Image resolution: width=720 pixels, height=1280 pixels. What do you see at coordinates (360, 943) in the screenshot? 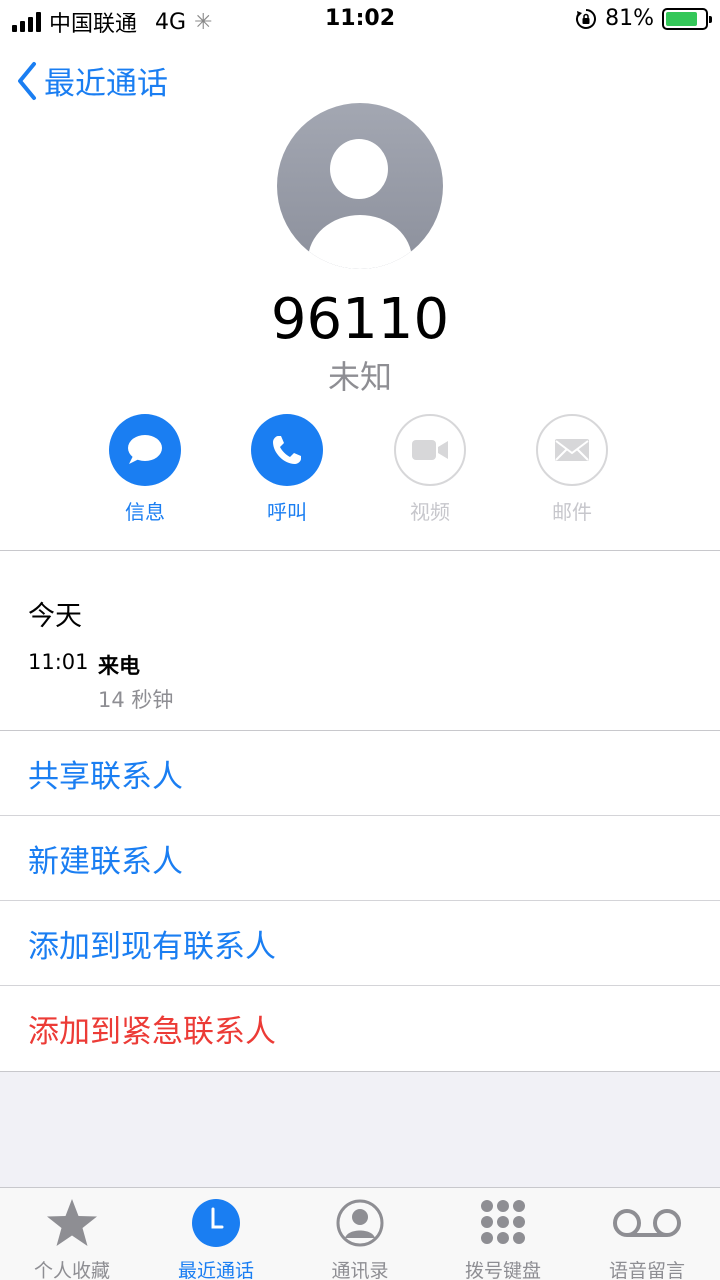
I see `add-to-existing-contact-option: 添加到现有联系人` at bounding box center [360, 943].